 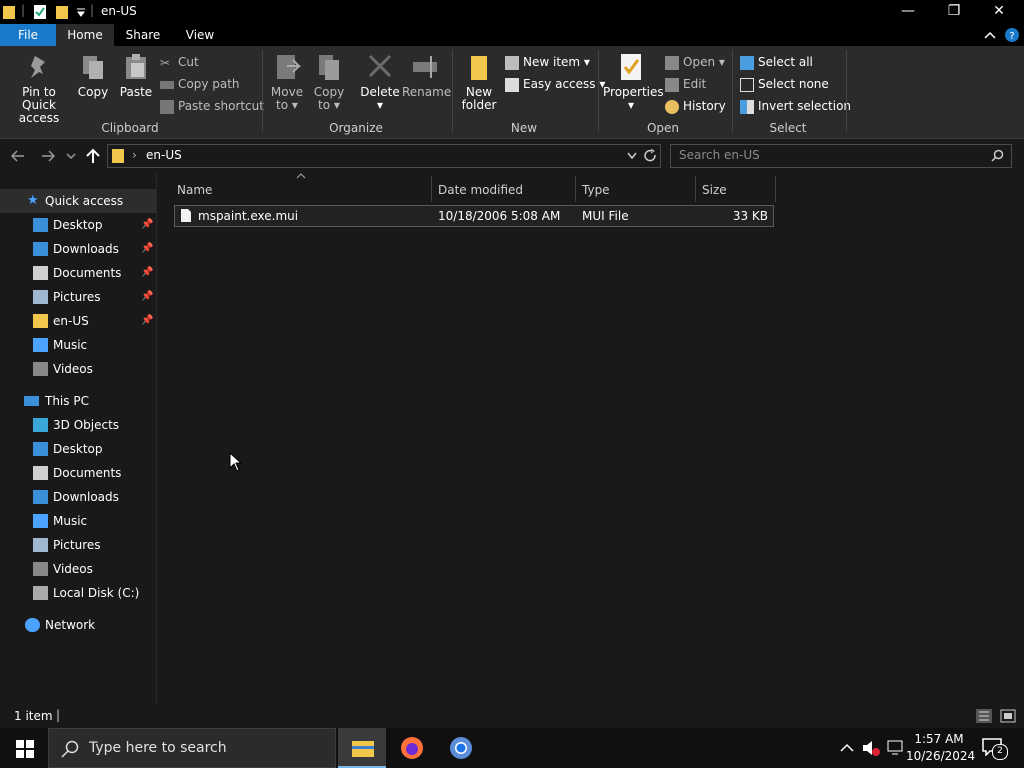 What do you see at coordinates (78, 545) in the screenshot?
I see `this-pc-item: Pictures` at bounding box center [78, 545].